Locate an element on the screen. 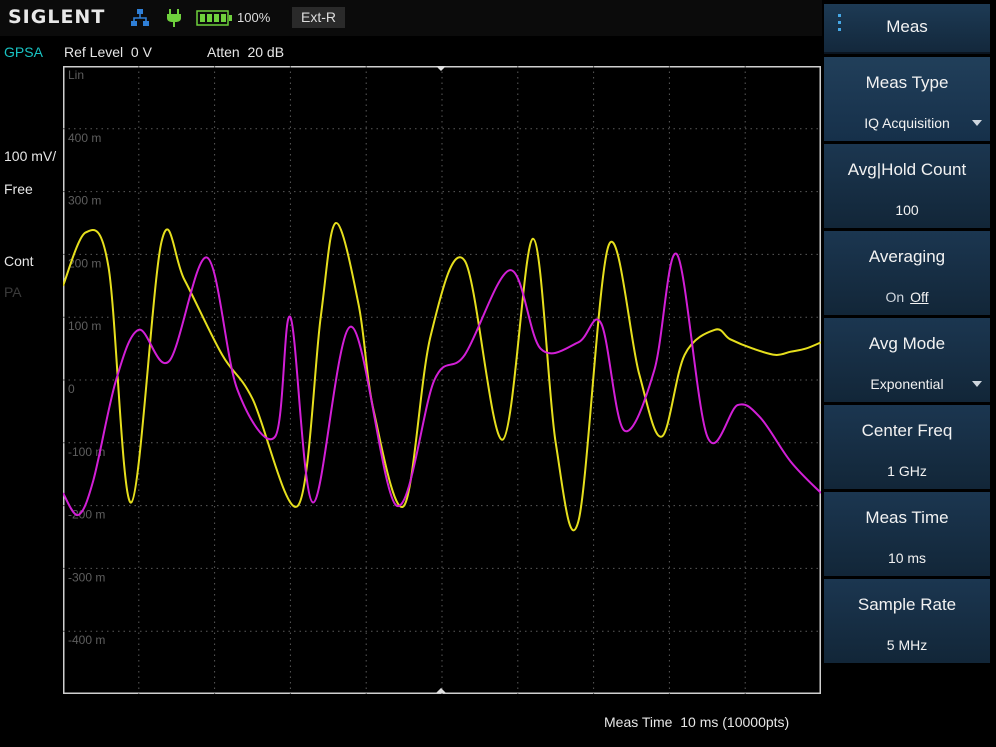 The height and width of the screenshot is (747, 996). y-tick-label: 100 m is located at coordinates (84, 326).